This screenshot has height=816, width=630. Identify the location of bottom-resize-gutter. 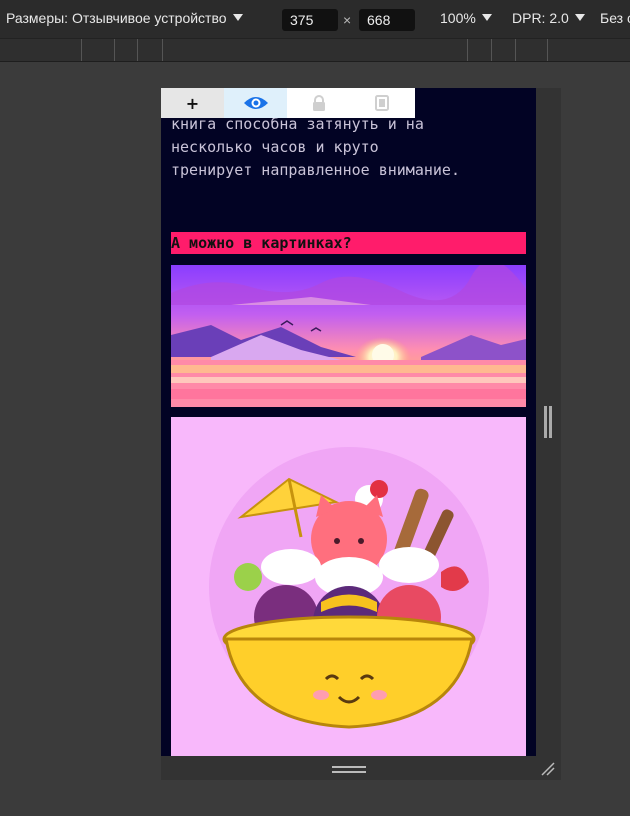
(361, 768).